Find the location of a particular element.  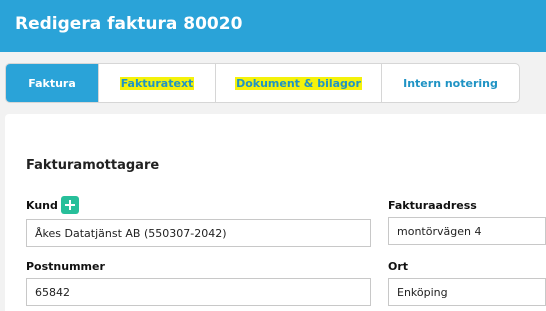

kund-label: Kund is located at coordinates (42, 205).